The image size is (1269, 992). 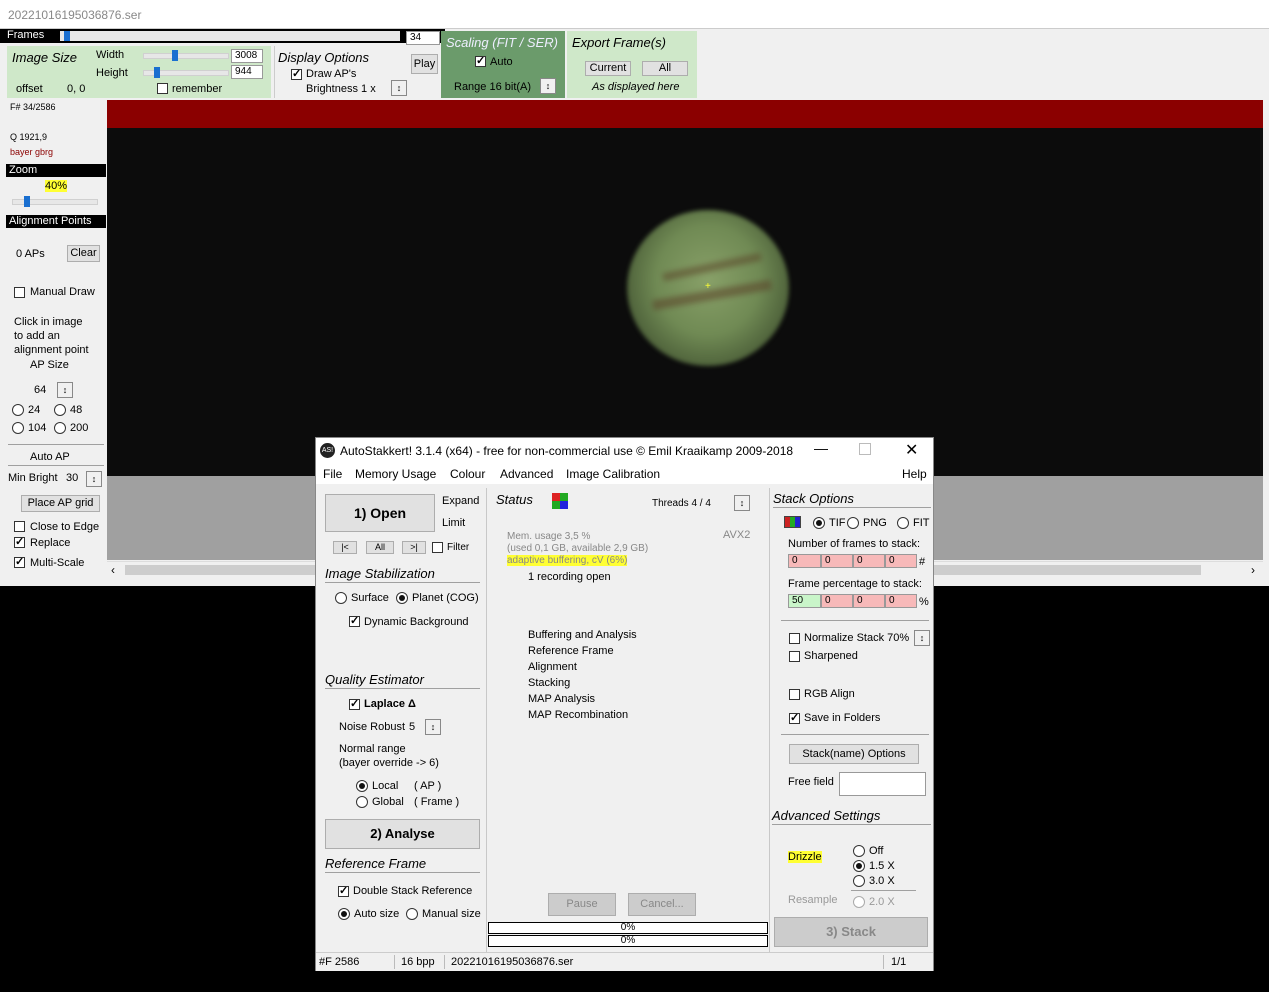 What do you see at coordinates (865, 449) in the screenshot?
I see `maximize-icon` at bounding box center [865, 449].